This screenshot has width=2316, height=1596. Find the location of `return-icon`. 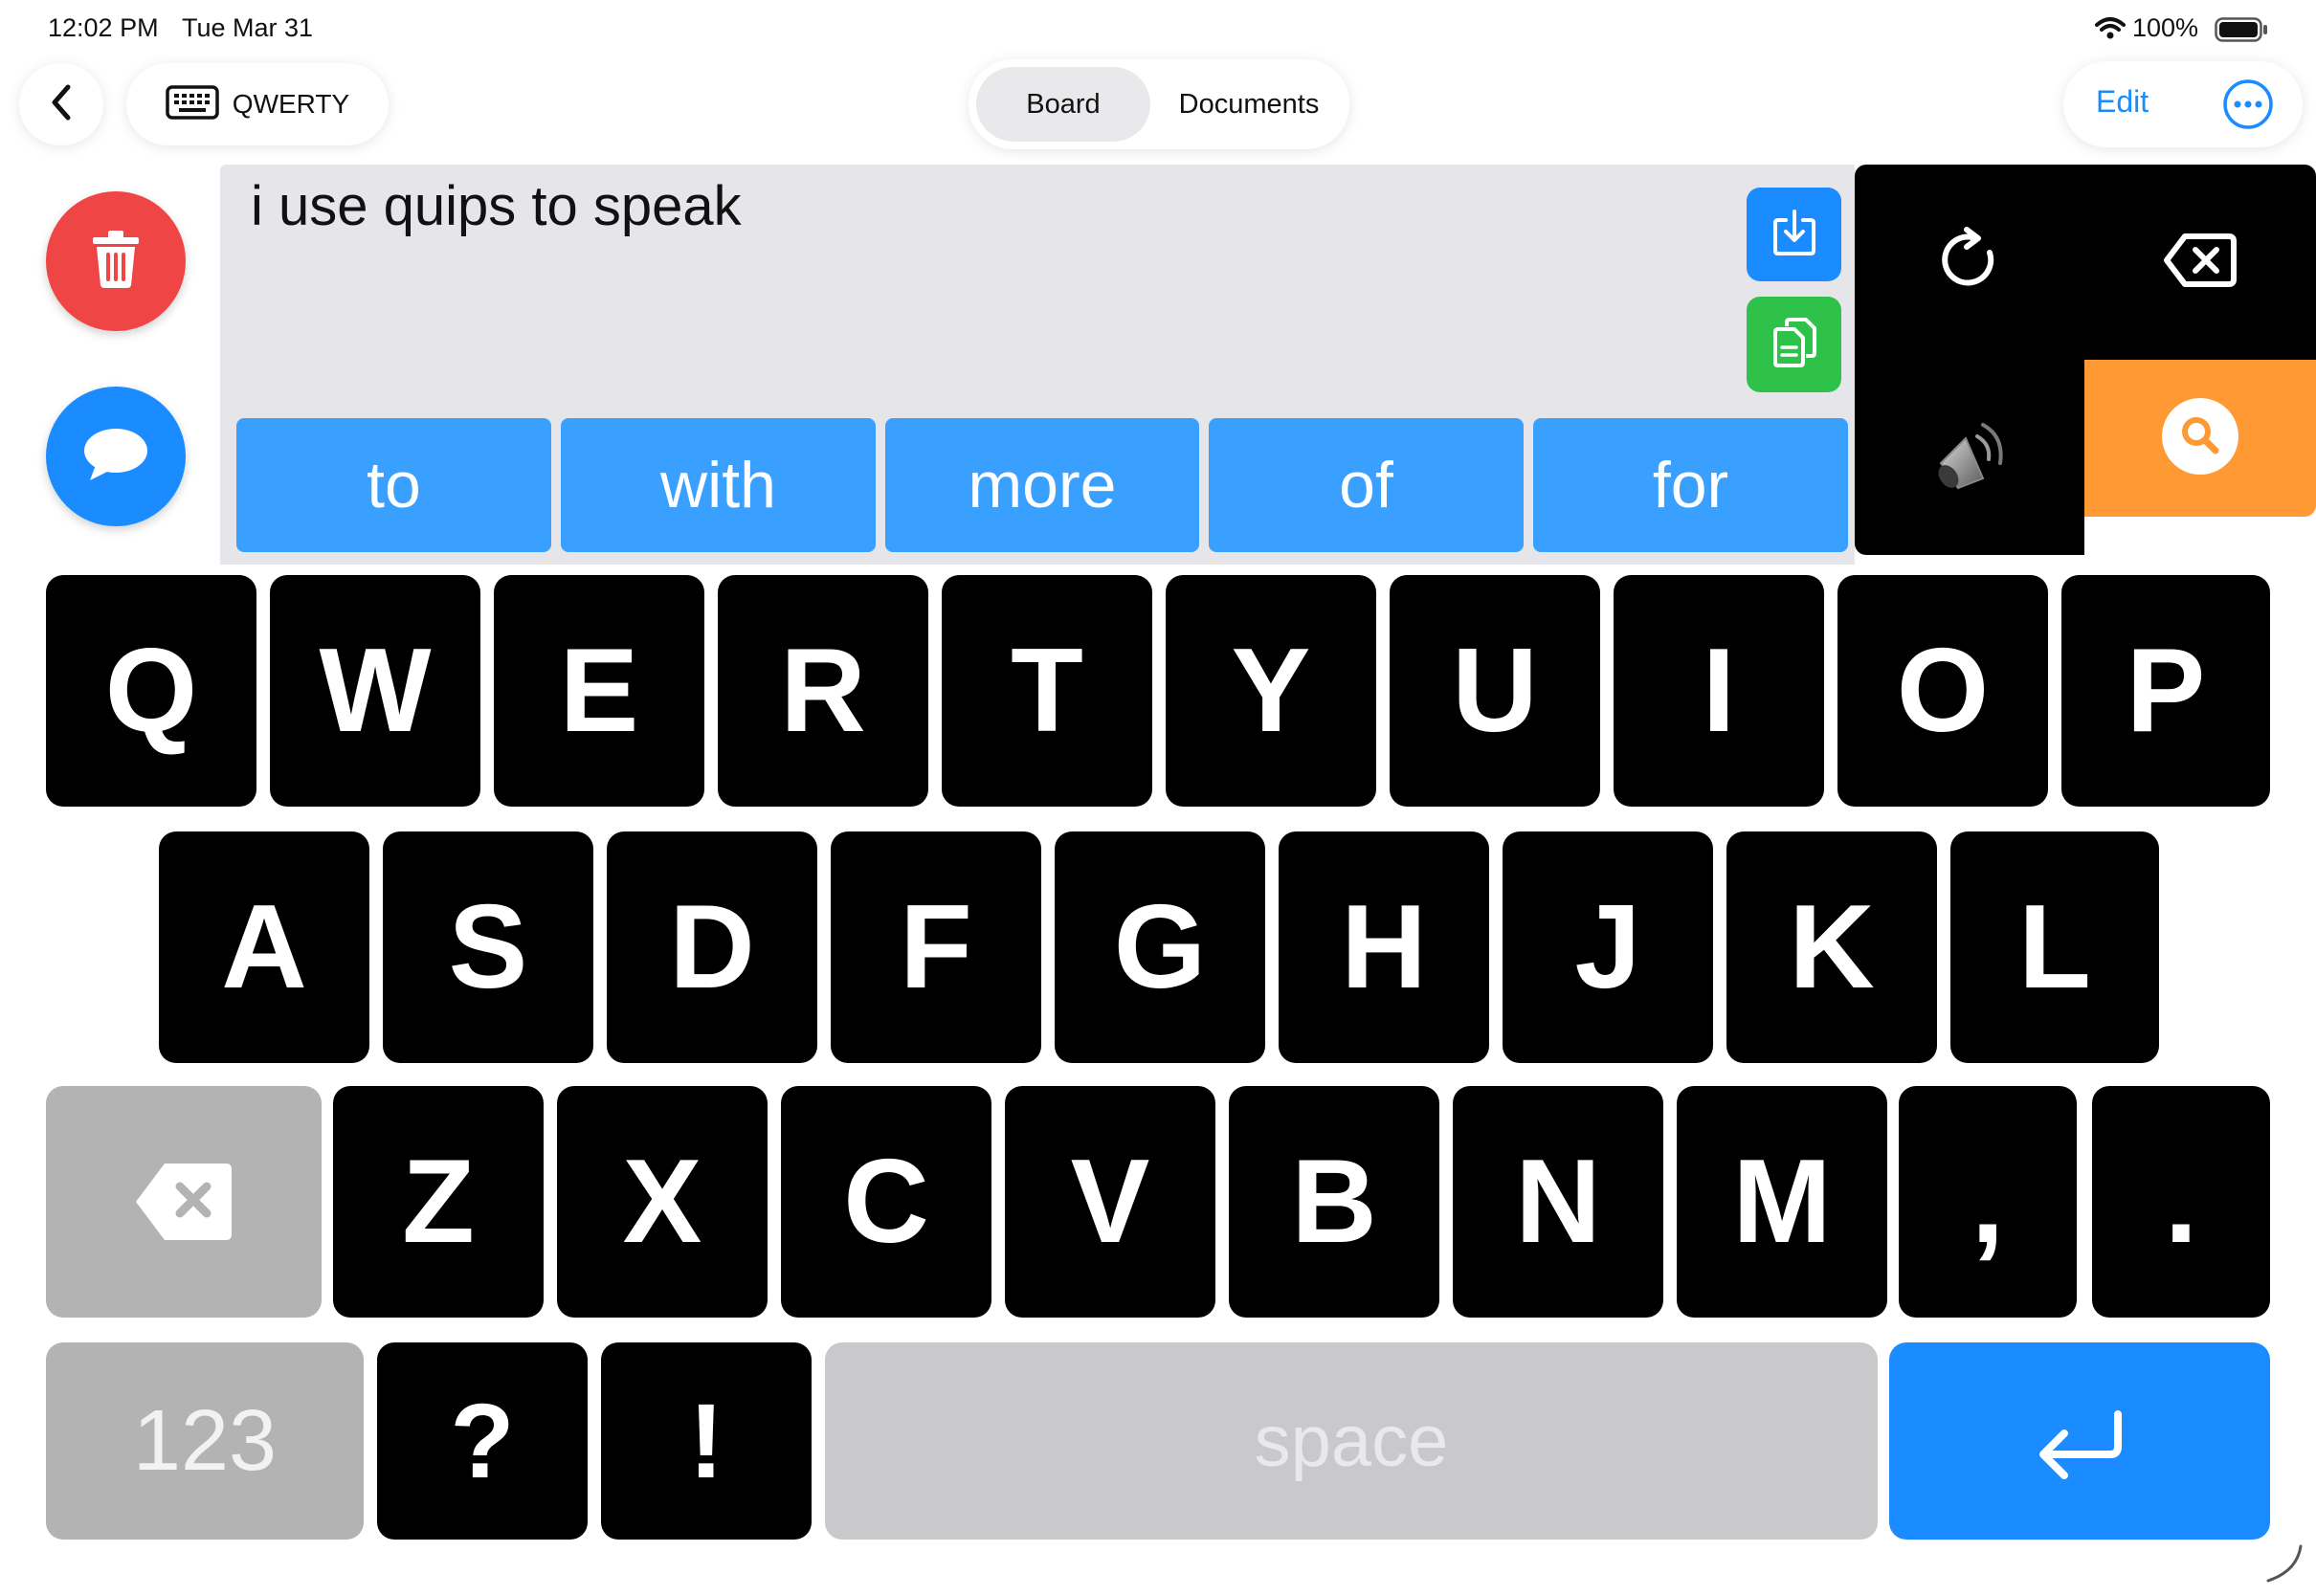

return-icon is located at coordinates (2080, 1441).